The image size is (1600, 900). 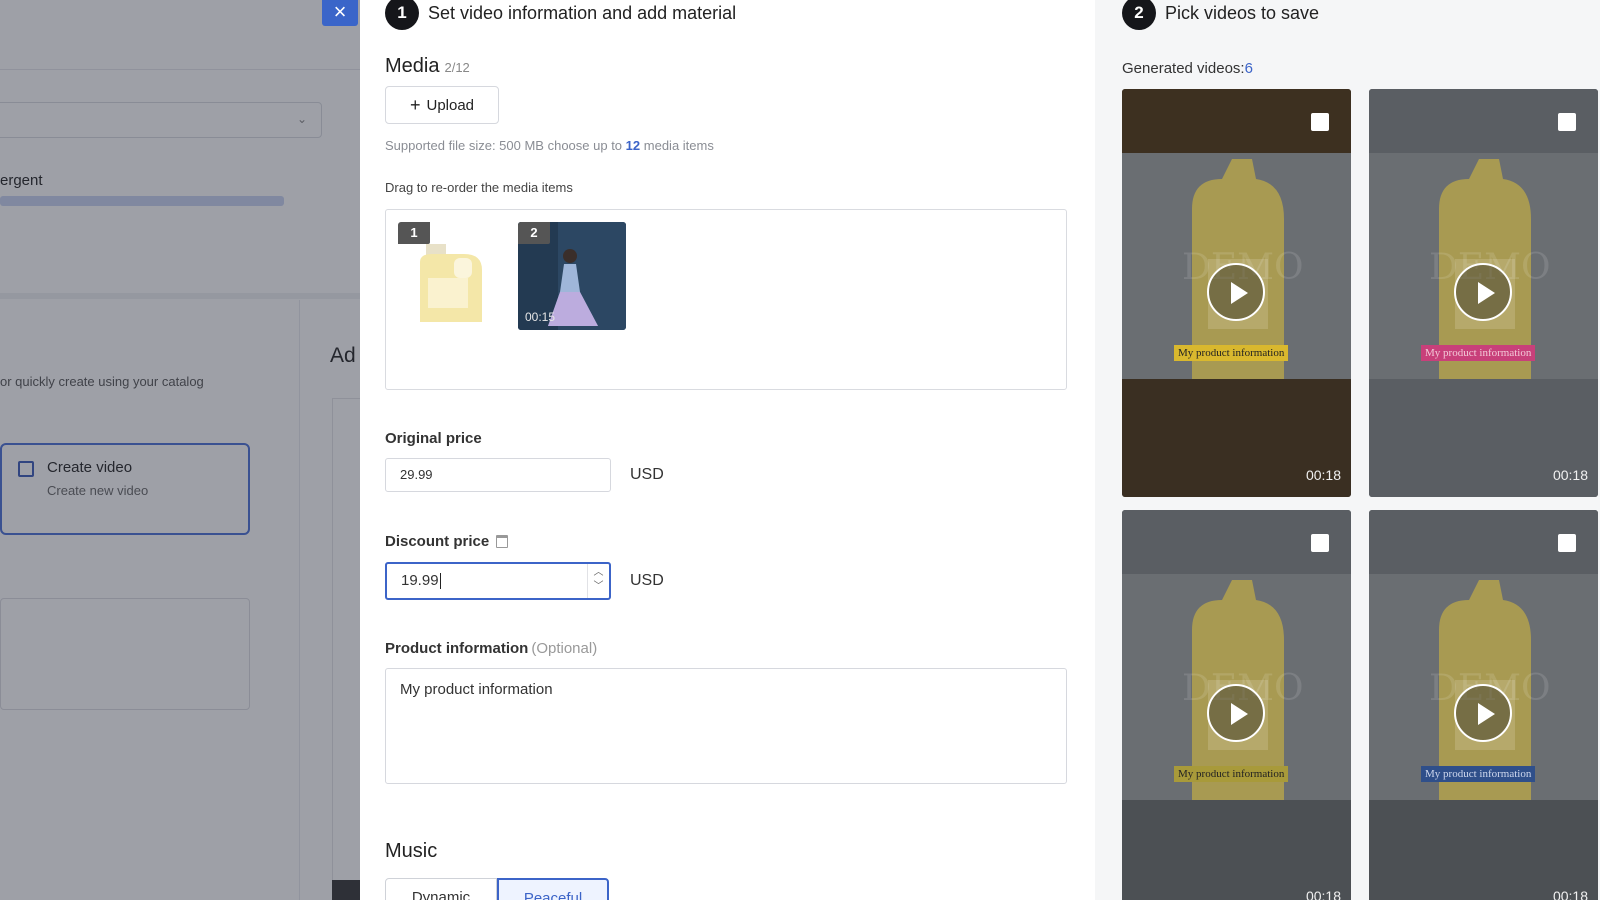 I want to click on media-list: 1 2 00:15, so click(x=726, y=299).